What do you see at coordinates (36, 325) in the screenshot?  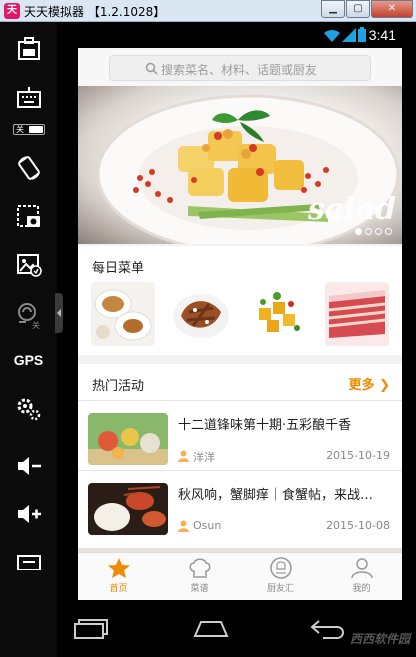 I see `shake-badge: 关` at bounding box center [36, 325].